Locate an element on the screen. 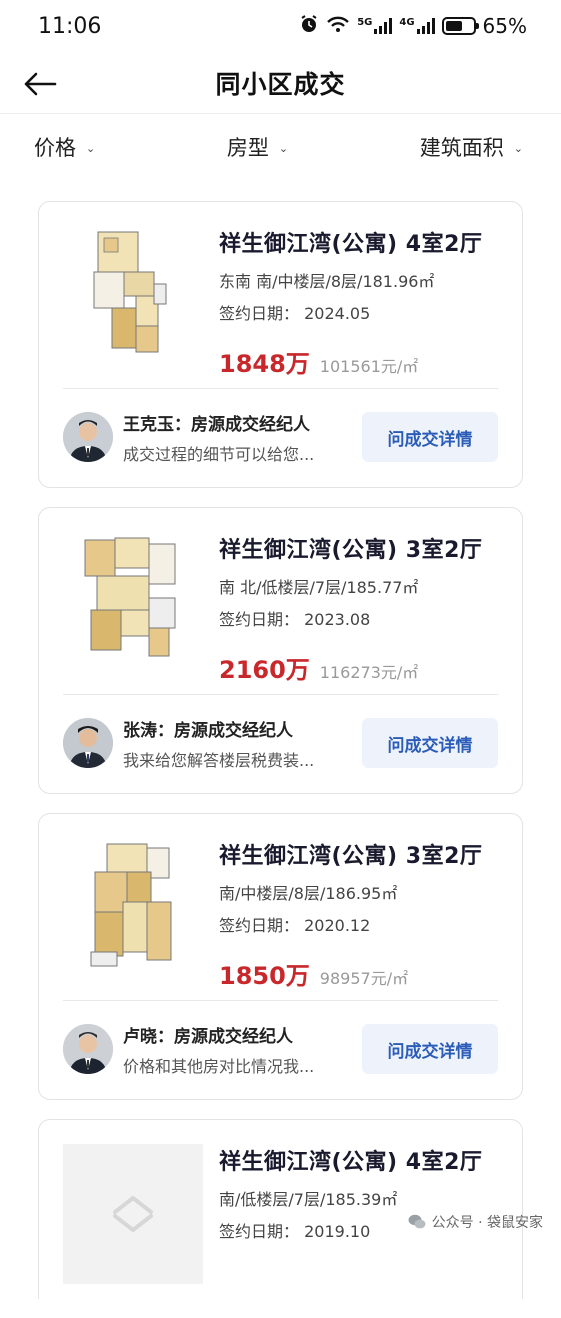 The width and height of the screenshot is (561, 1318). filter-price: 价格 ⌄ is located at coordinates (64, 147).